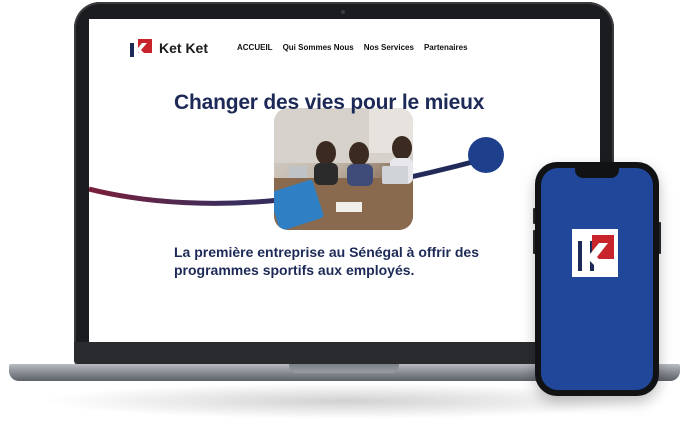 Image resolution: width=689 pixels, height=439 pixels. I want to click on ketket-logo-icon, so click(596, 253).